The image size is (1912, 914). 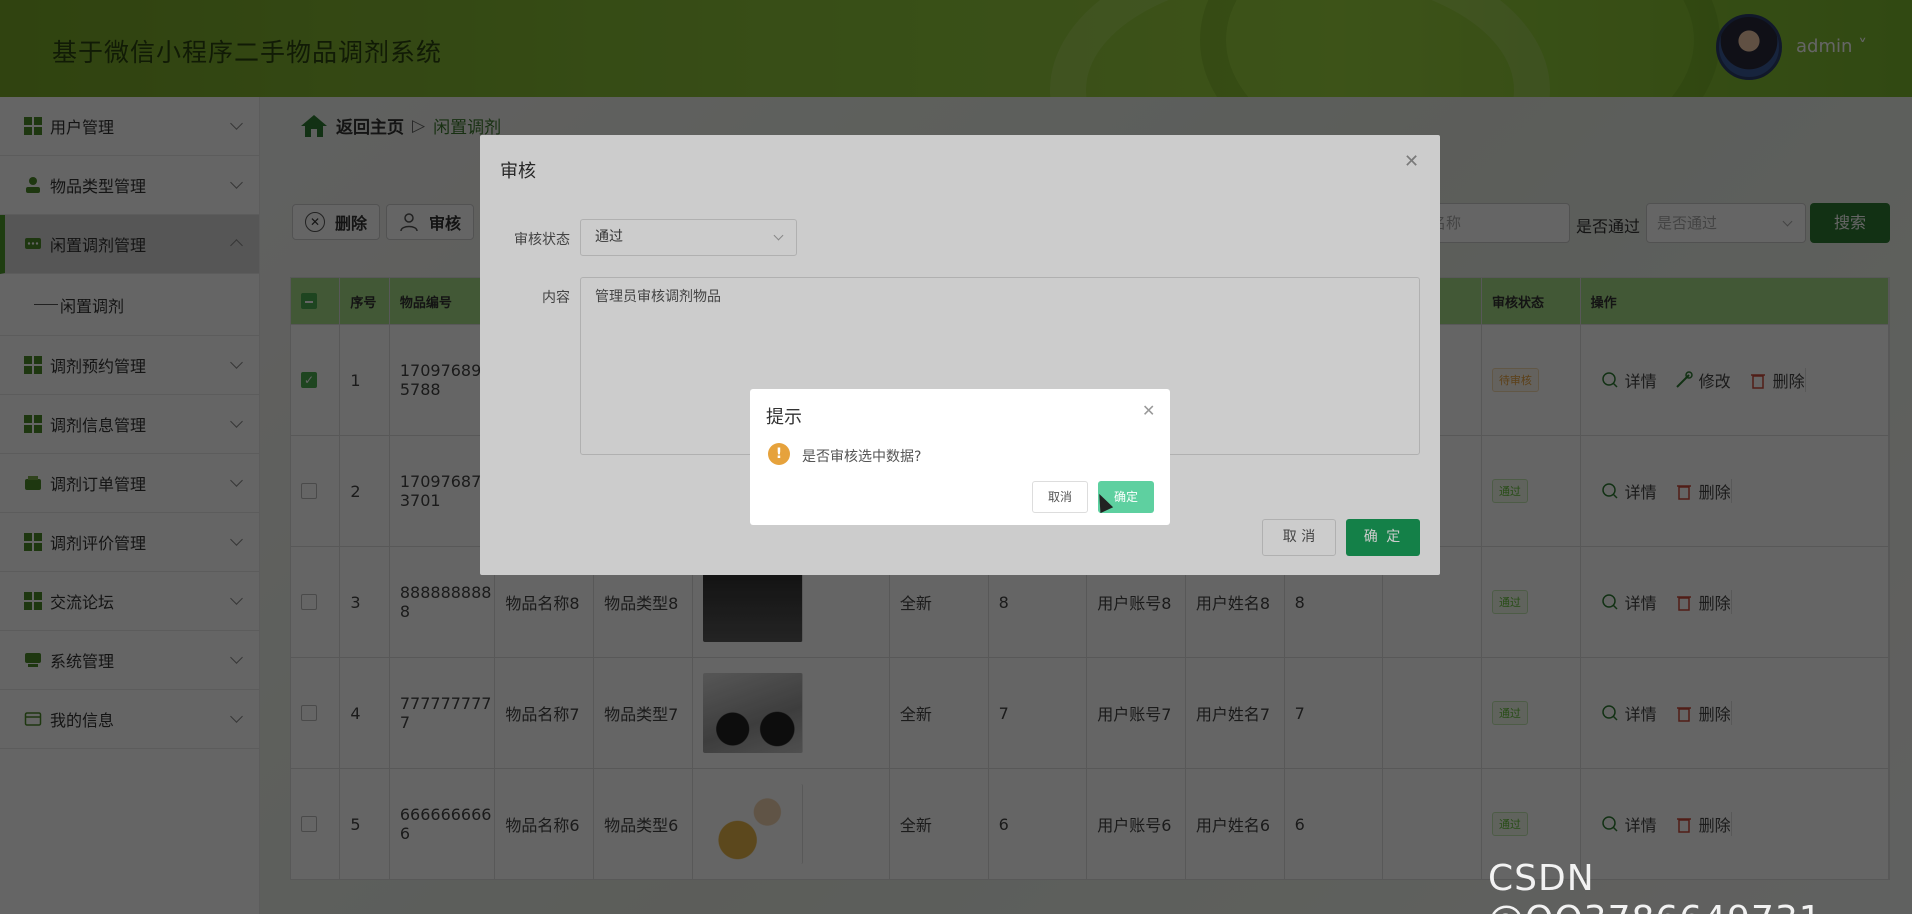 What do you see at coordinates (779, 454) in the screenshot?
I see `warning-icon: !` at bounding box center [779, 454].